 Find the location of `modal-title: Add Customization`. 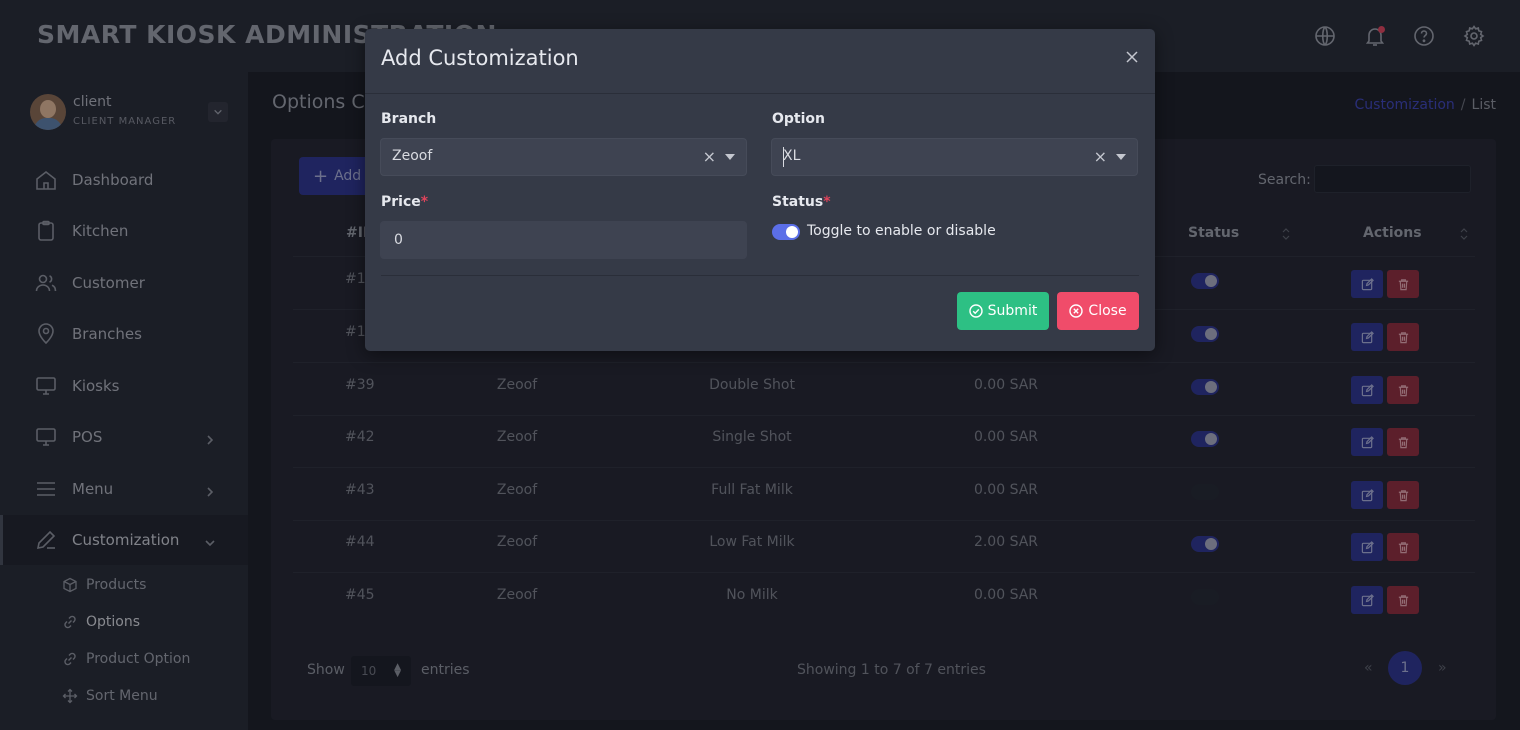

modal-title: Add Customization is located at coordinates (480, 58).